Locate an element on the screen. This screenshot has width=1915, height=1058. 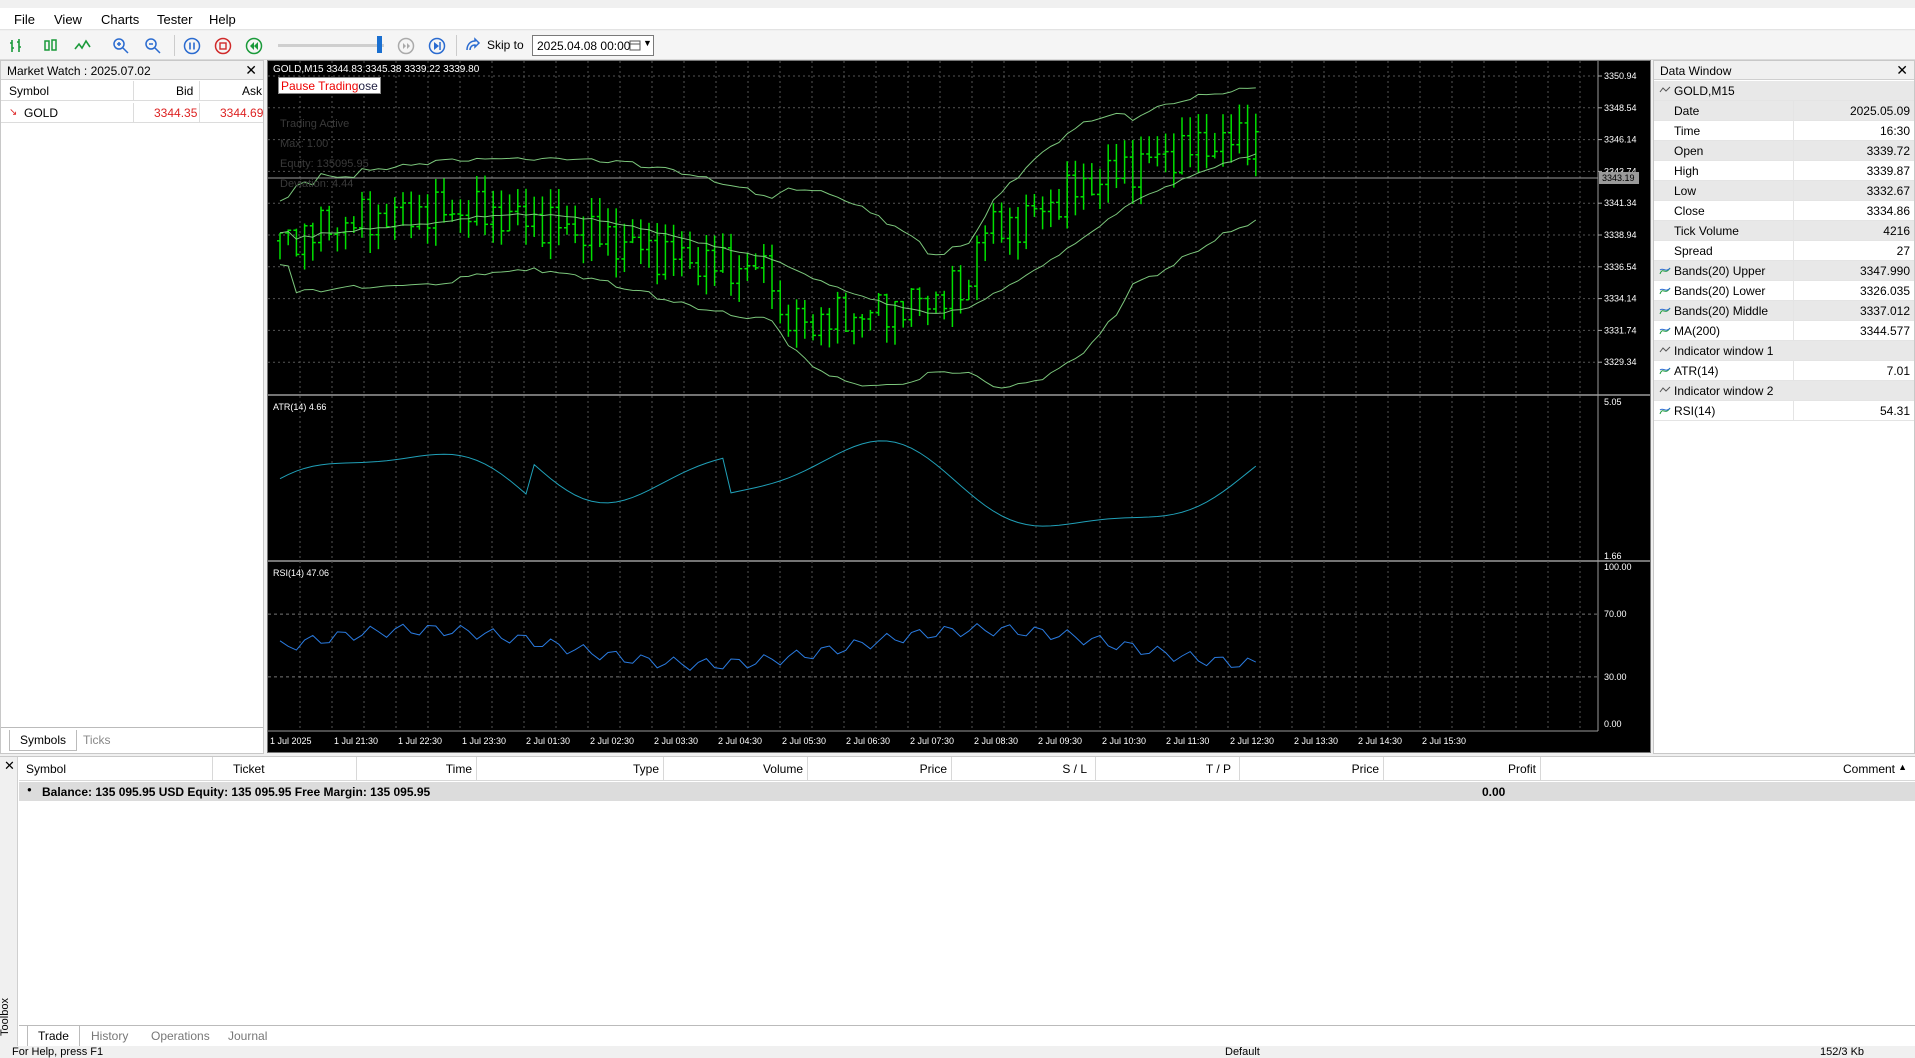
bollinger-lower-band is located at coordinates (768, 304).